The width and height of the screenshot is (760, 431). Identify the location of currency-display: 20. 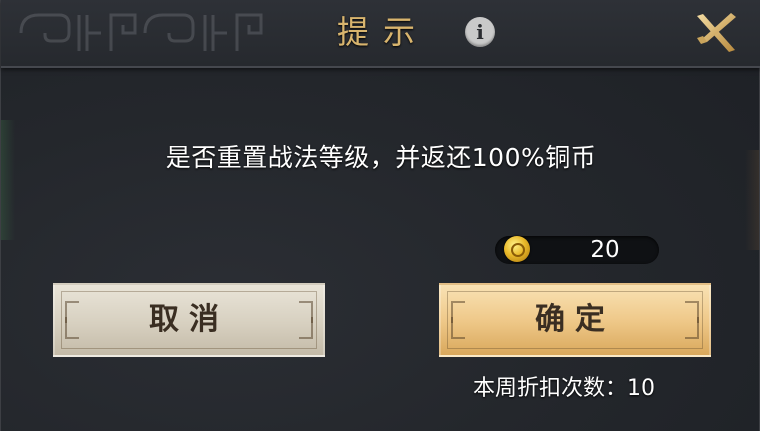
(577, 250).